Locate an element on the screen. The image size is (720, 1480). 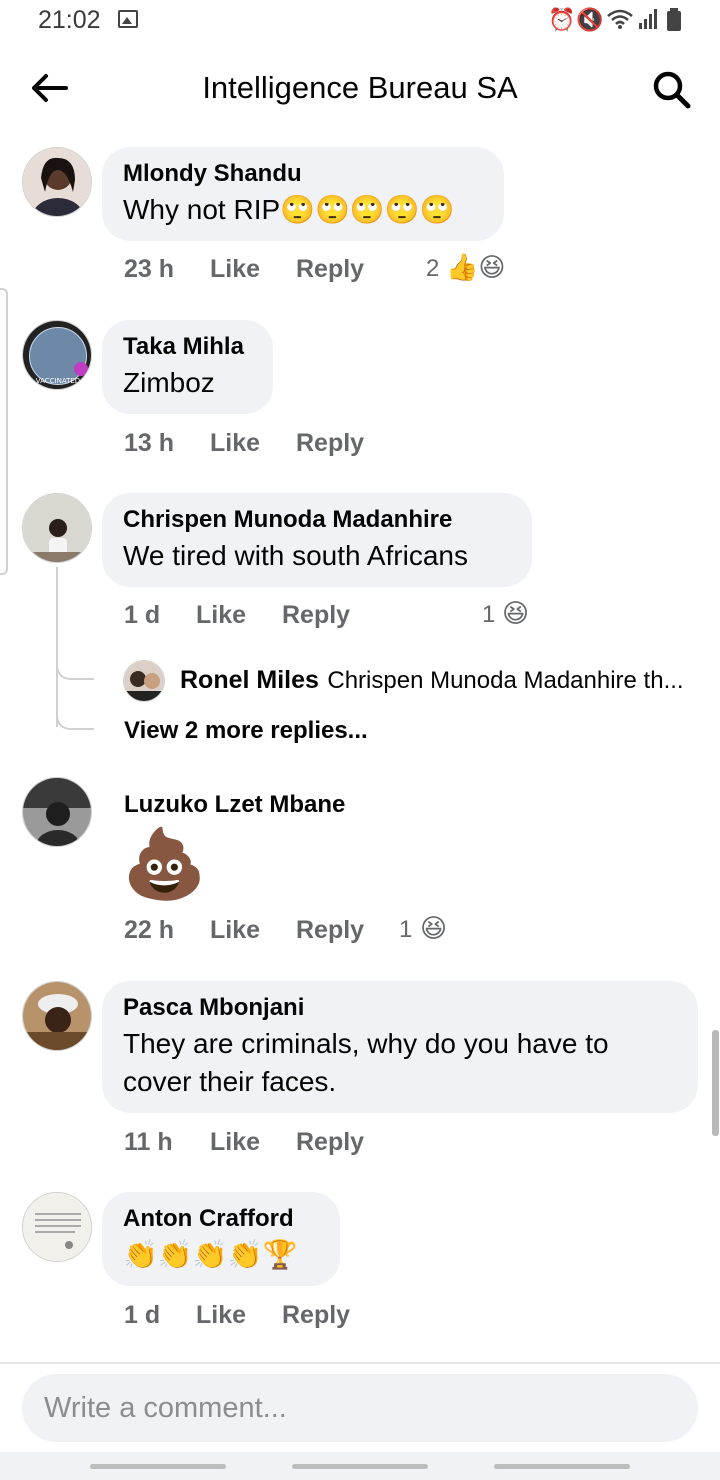
scrollbar-thumb is located at coordinates (715, 1083).